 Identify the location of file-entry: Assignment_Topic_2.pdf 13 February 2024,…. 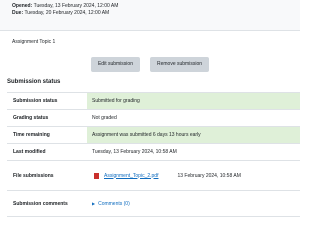
(196, 175).